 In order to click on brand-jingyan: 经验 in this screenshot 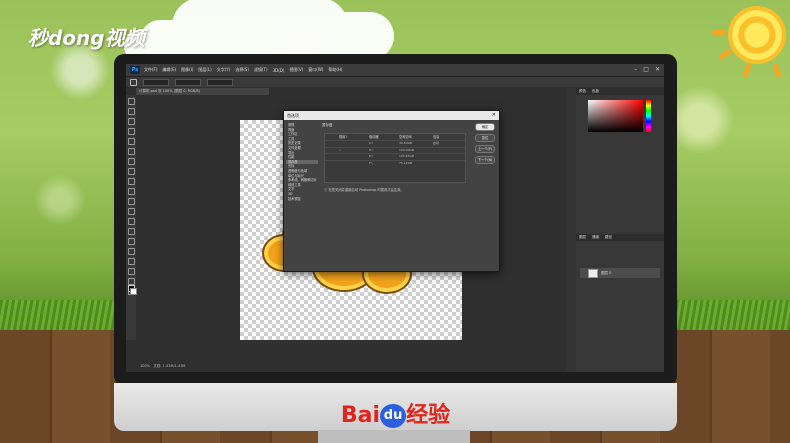, I will do `click(428, 415)`.